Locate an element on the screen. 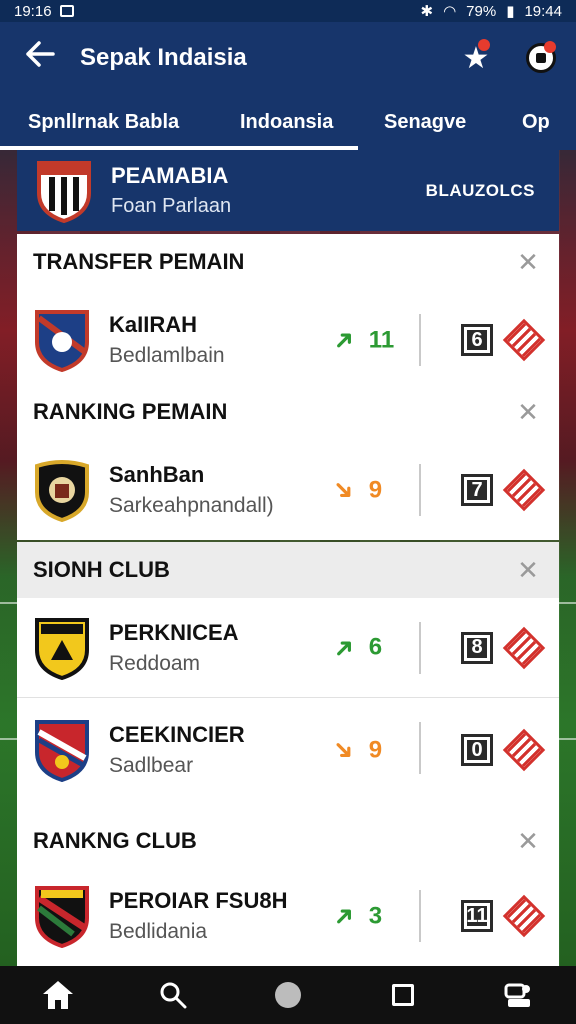 The height and width of the screenshot is (1024, 576). notification-icon is located at coordinates (66, 11).